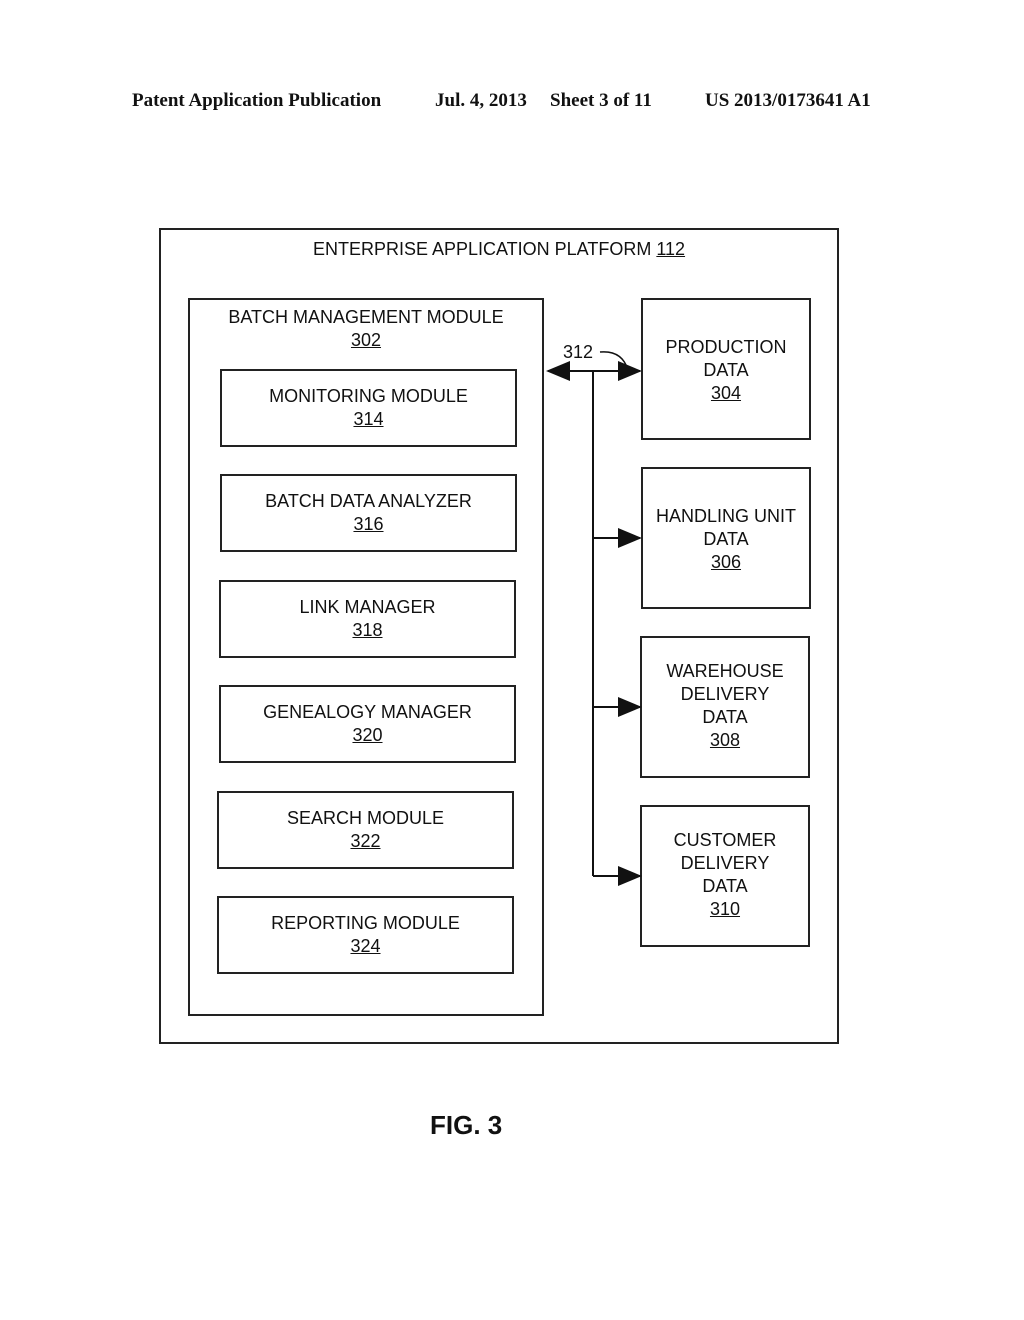  Describe the element at coordinates (614, 361) in the screenshot. I see `ref-312-leader` at that location.